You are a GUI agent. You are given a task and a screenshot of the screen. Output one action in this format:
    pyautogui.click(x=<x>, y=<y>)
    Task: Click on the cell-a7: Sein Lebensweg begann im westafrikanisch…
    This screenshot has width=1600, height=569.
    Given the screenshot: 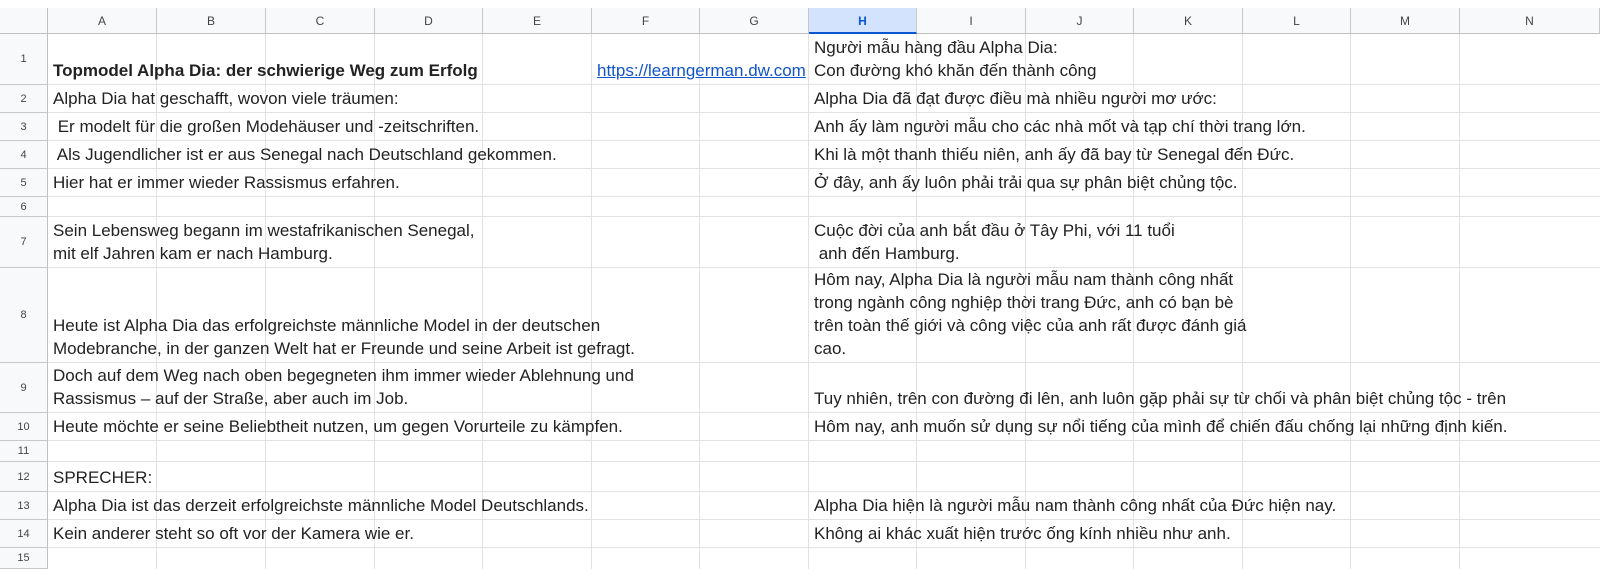 What is the action you would take?
    pyautogui.click(x=428, y=242)
    